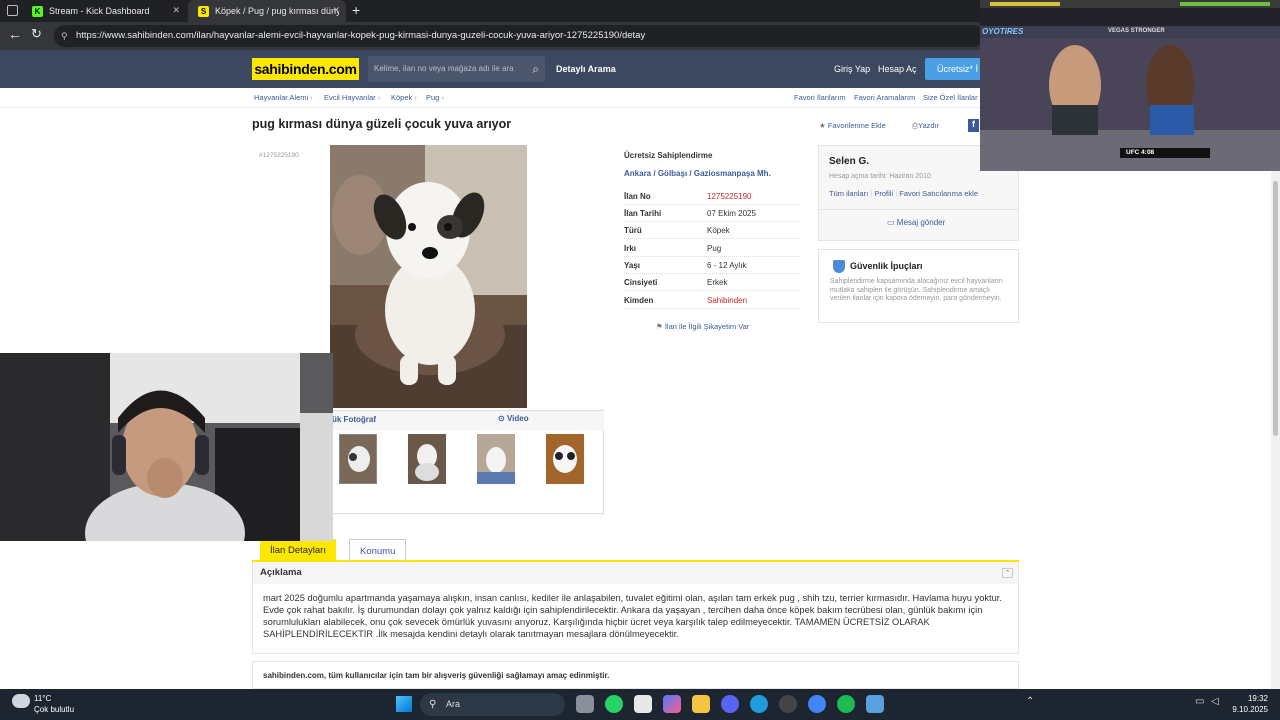  I want to click on seller-name: Selen G., so click(849, 161).